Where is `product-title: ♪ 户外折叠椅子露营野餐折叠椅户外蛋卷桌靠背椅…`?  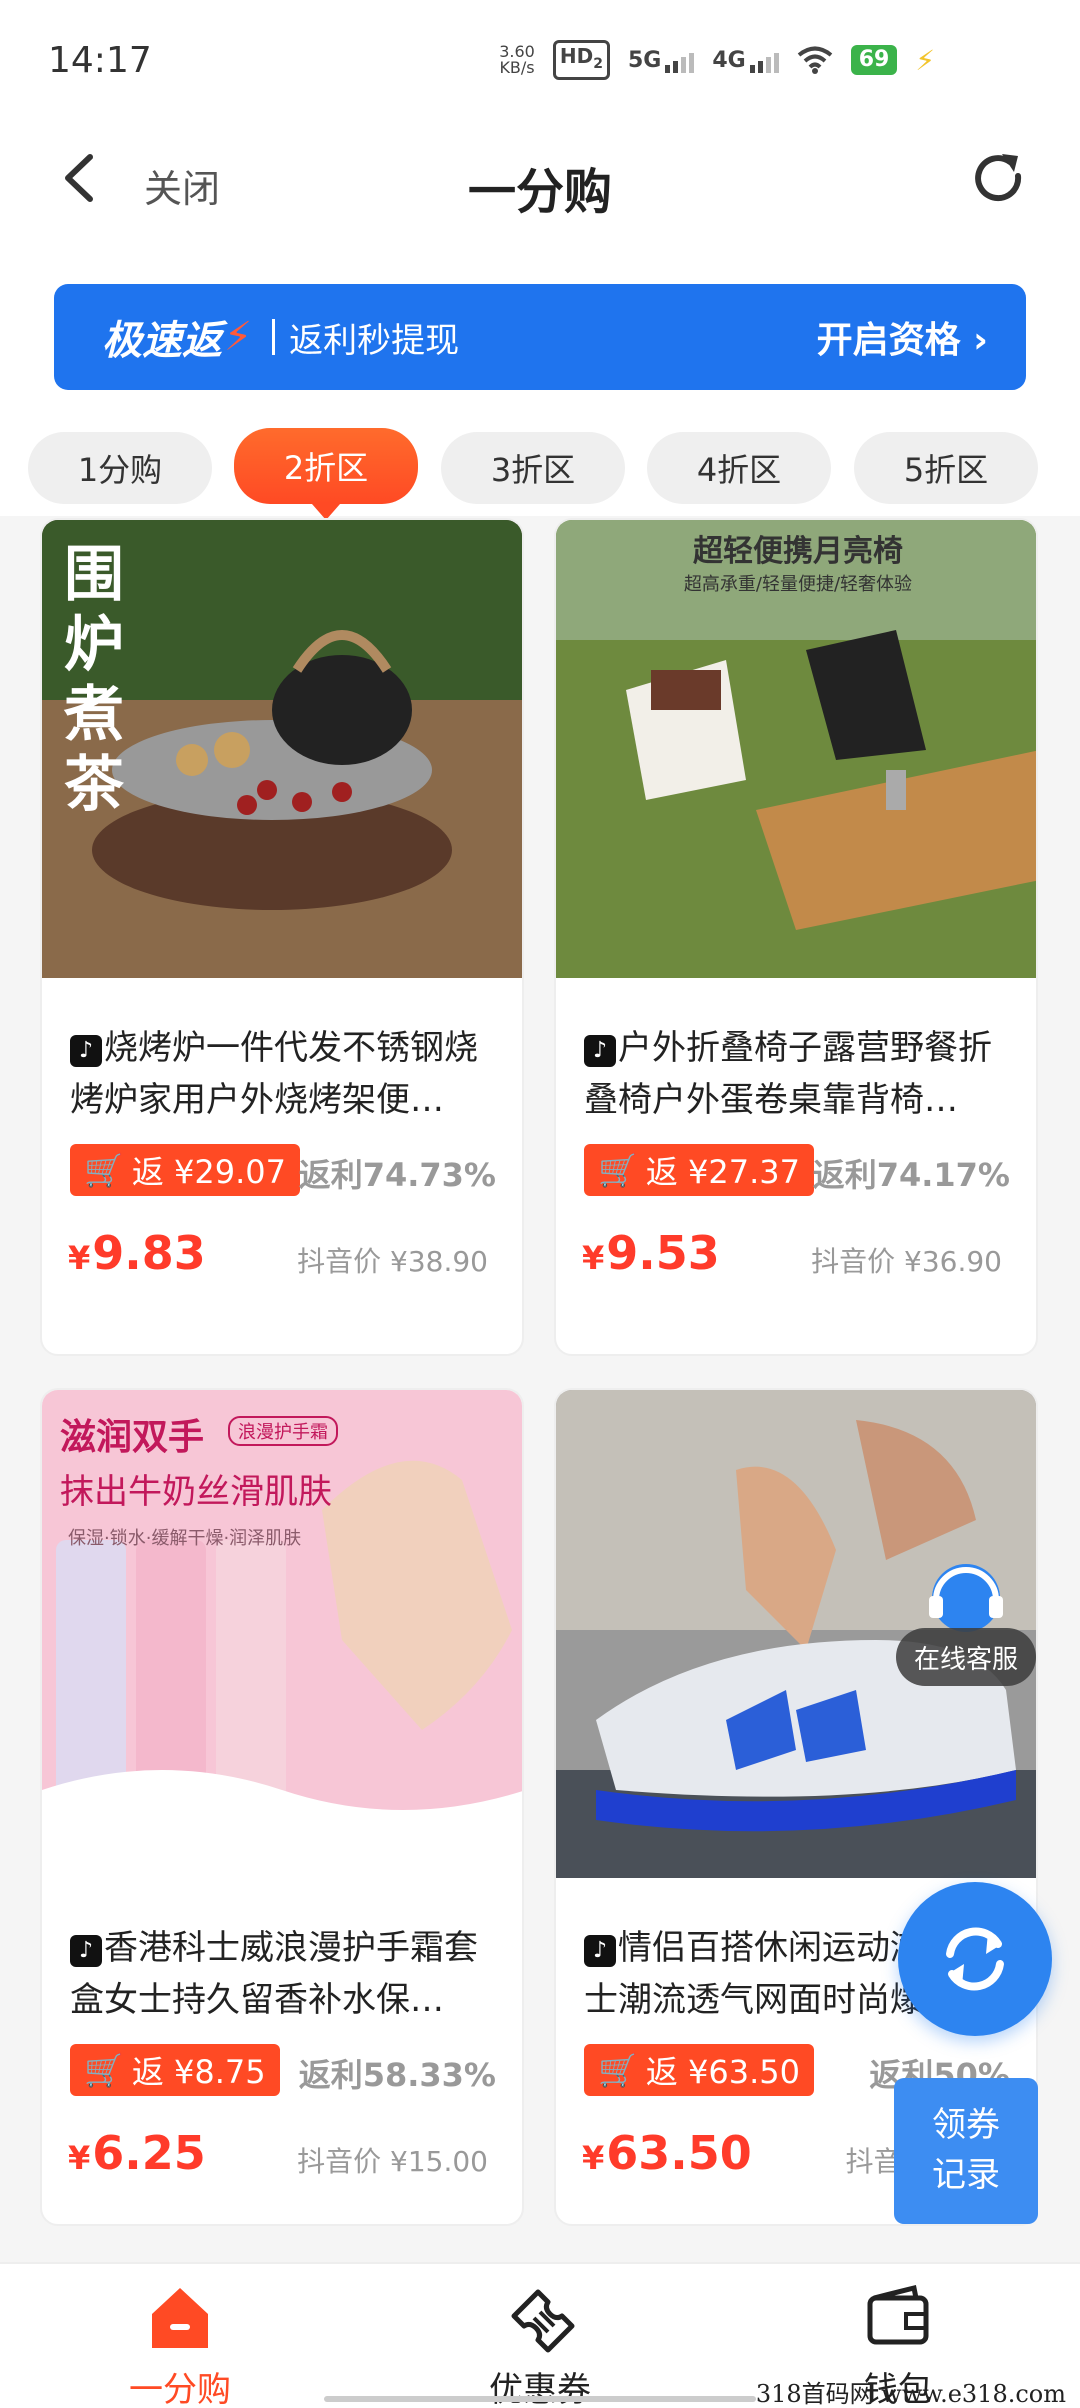 product-title: ♪ 户外折叠椅子露营野餐折叠椅户外蛋卷桌靠背椅… is located at coordinates (788, 1074).